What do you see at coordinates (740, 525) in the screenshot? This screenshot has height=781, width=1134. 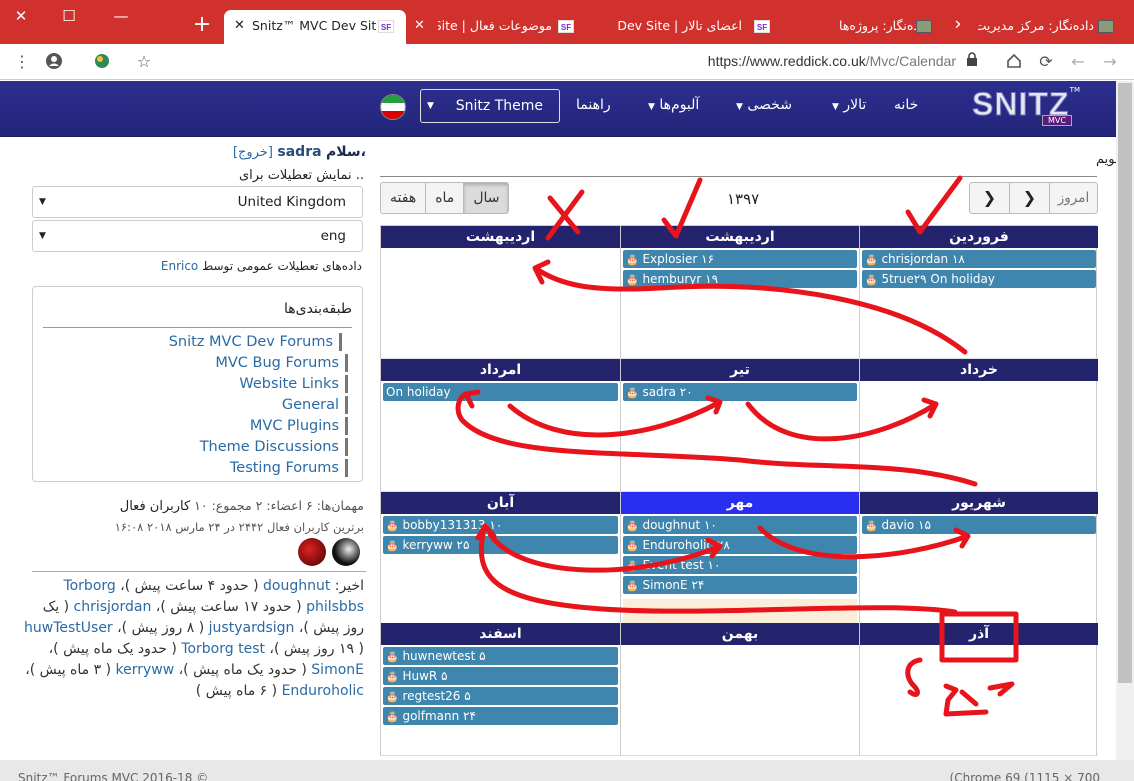 I see `calendar-event: 🎂 doughnut ۱۰` at bounding box center [740, 525].